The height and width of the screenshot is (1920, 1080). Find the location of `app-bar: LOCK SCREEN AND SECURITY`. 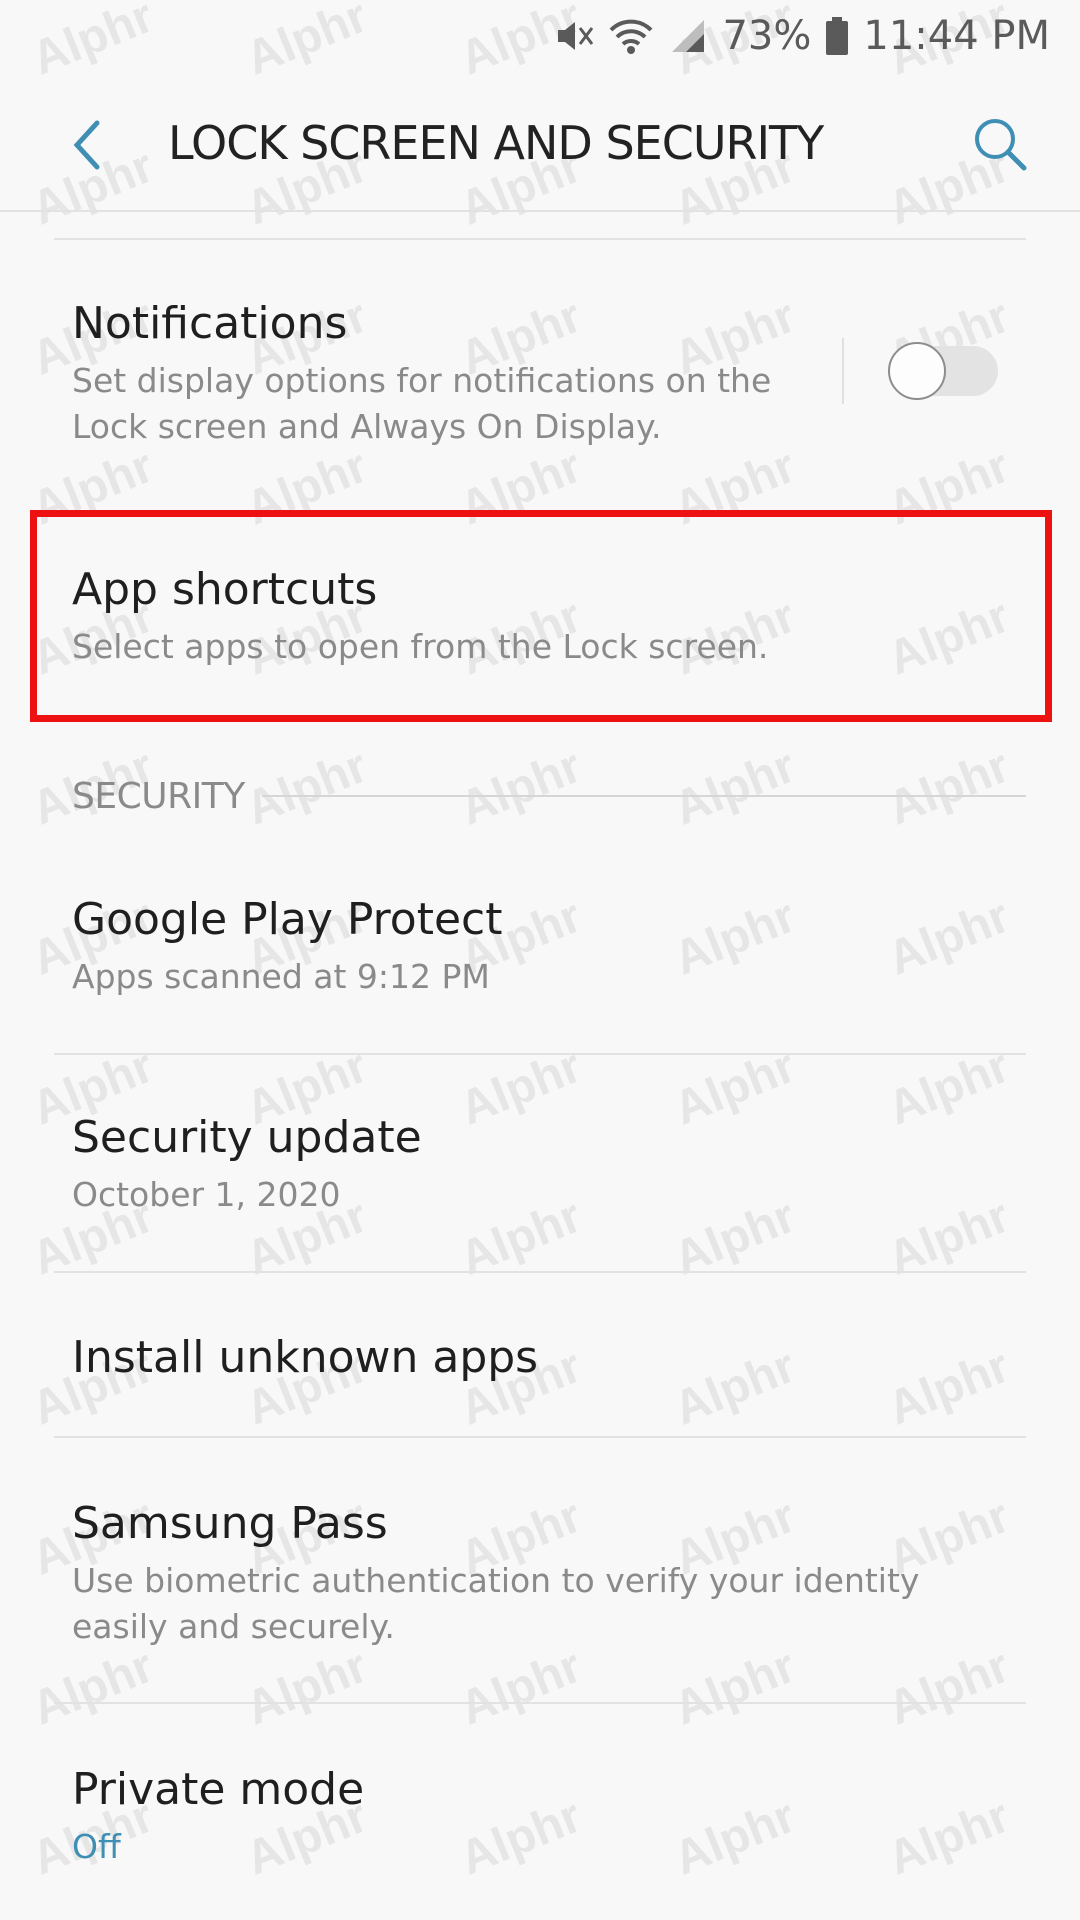

app-bar: LOCK SCREEN AND SECURITY is located at coordinates (540, 146).